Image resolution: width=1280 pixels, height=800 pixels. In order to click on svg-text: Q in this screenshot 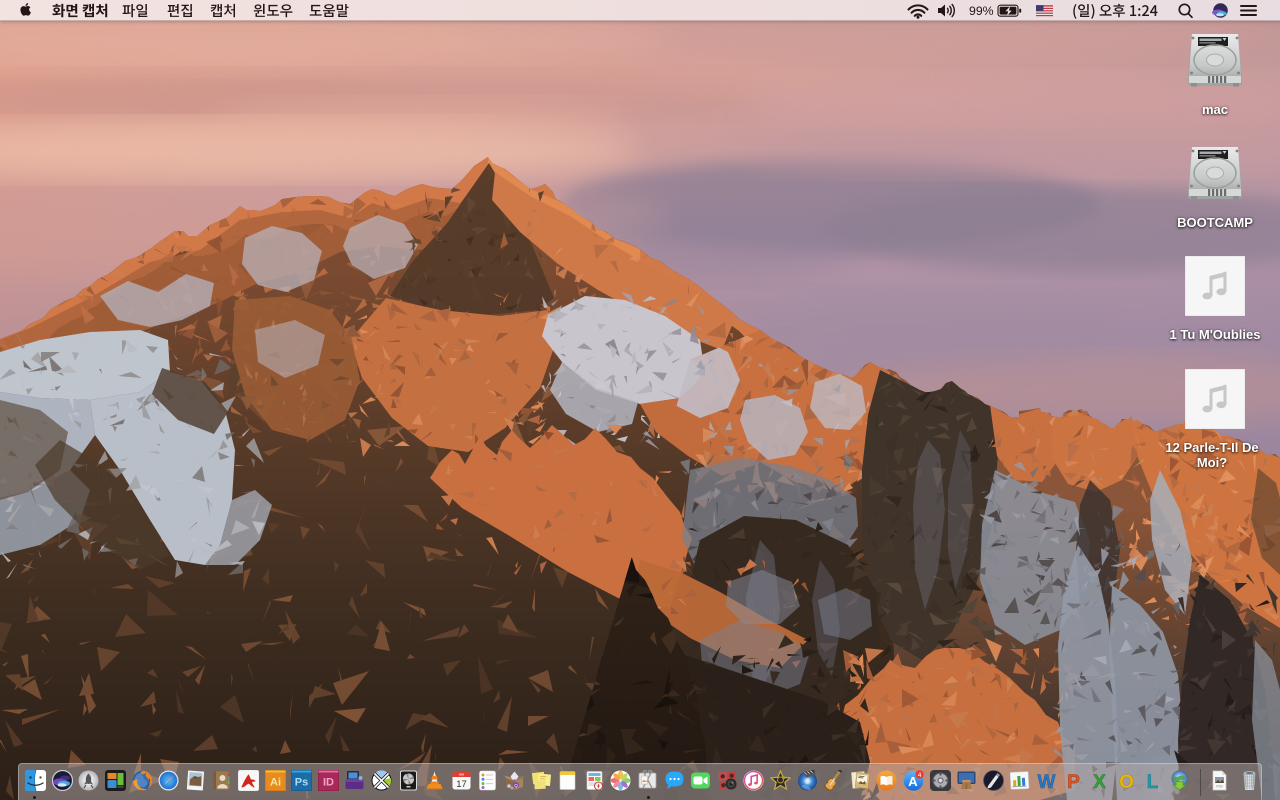, I will do `click(516, 785)`.